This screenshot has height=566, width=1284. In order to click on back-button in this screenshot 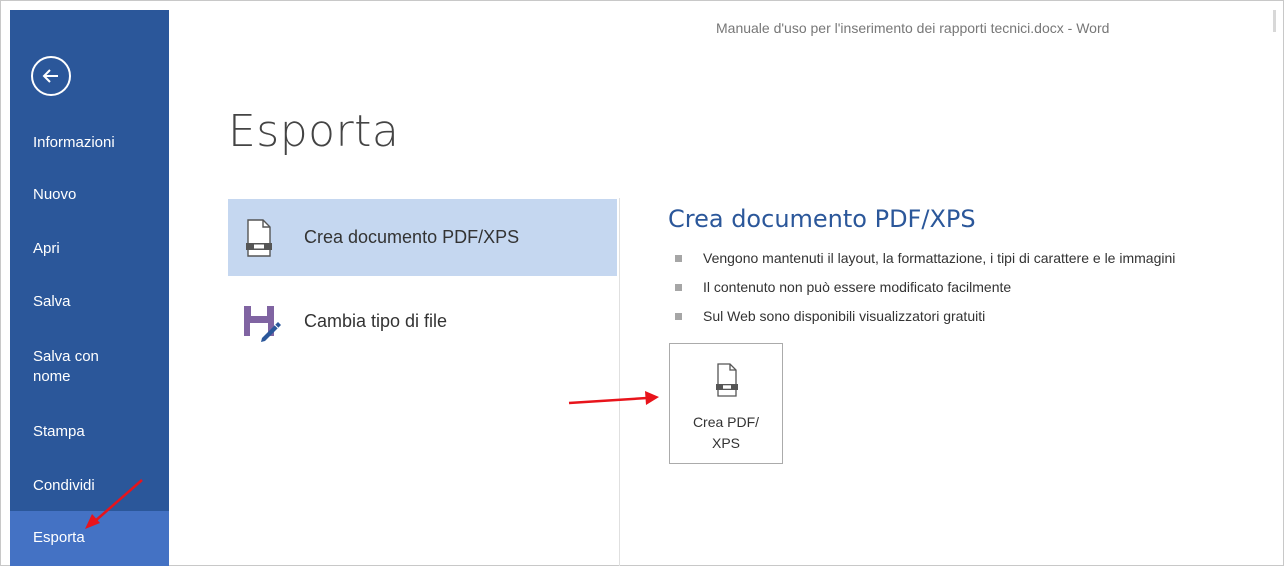, I will do `click(51, 76)`.